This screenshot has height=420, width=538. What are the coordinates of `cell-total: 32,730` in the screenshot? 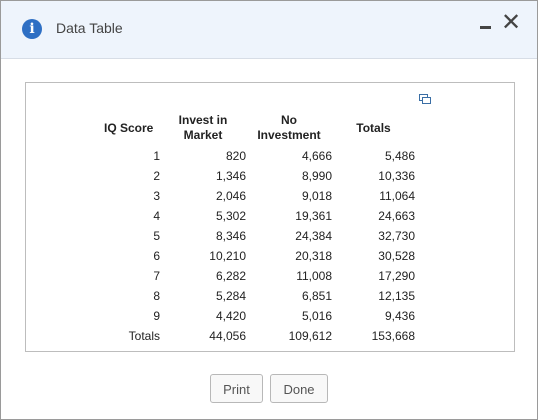 It's located at (396, 236).